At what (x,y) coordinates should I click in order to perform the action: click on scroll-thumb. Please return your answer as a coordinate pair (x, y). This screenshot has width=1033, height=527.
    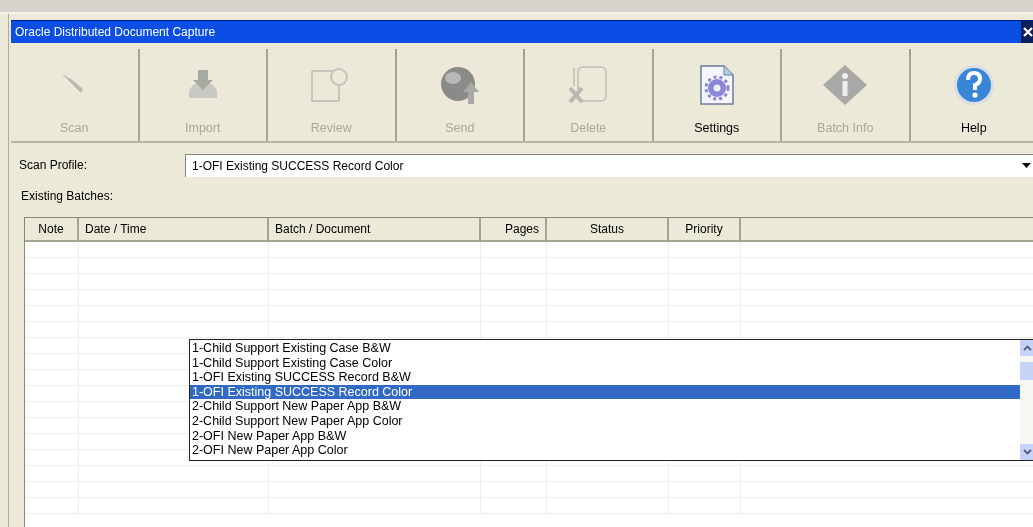
    Looking at the image, I should click on (1026, 371).